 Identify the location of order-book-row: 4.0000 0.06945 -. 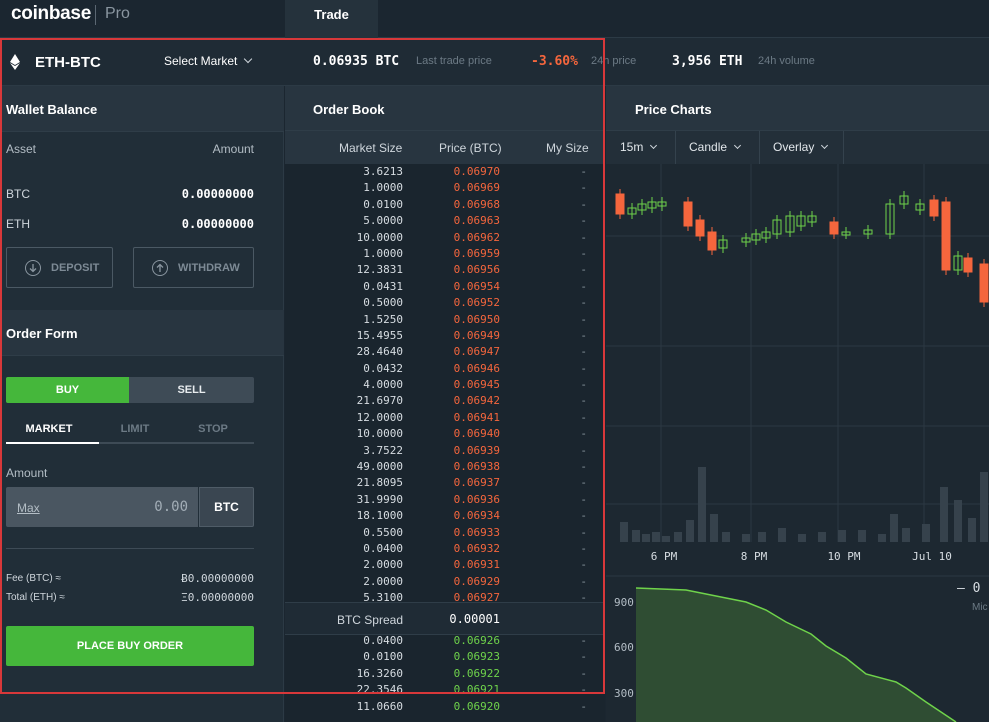
(445, 385).